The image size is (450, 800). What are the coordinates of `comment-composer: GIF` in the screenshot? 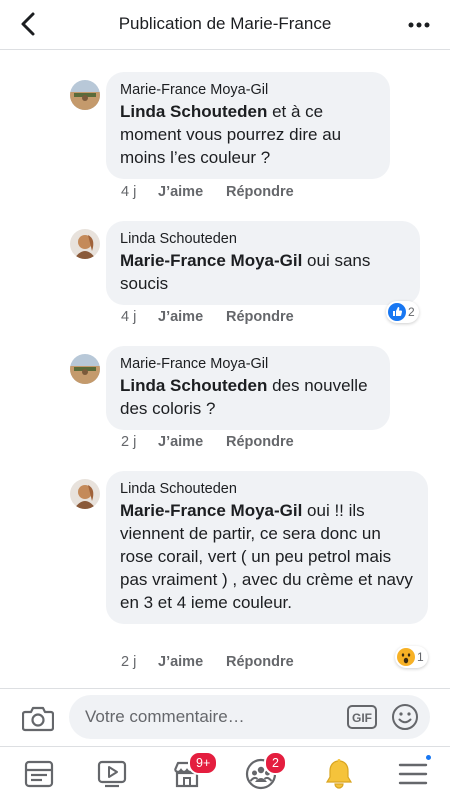 It's located at (225, 717).